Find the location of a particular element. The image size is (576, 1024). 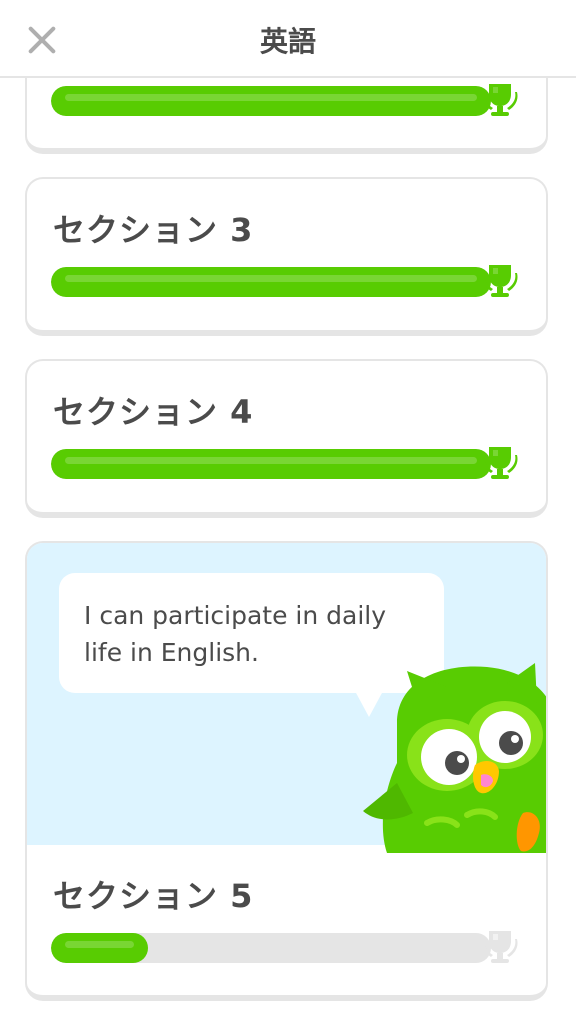

owl-mascot is located at coordinates (454, 758).